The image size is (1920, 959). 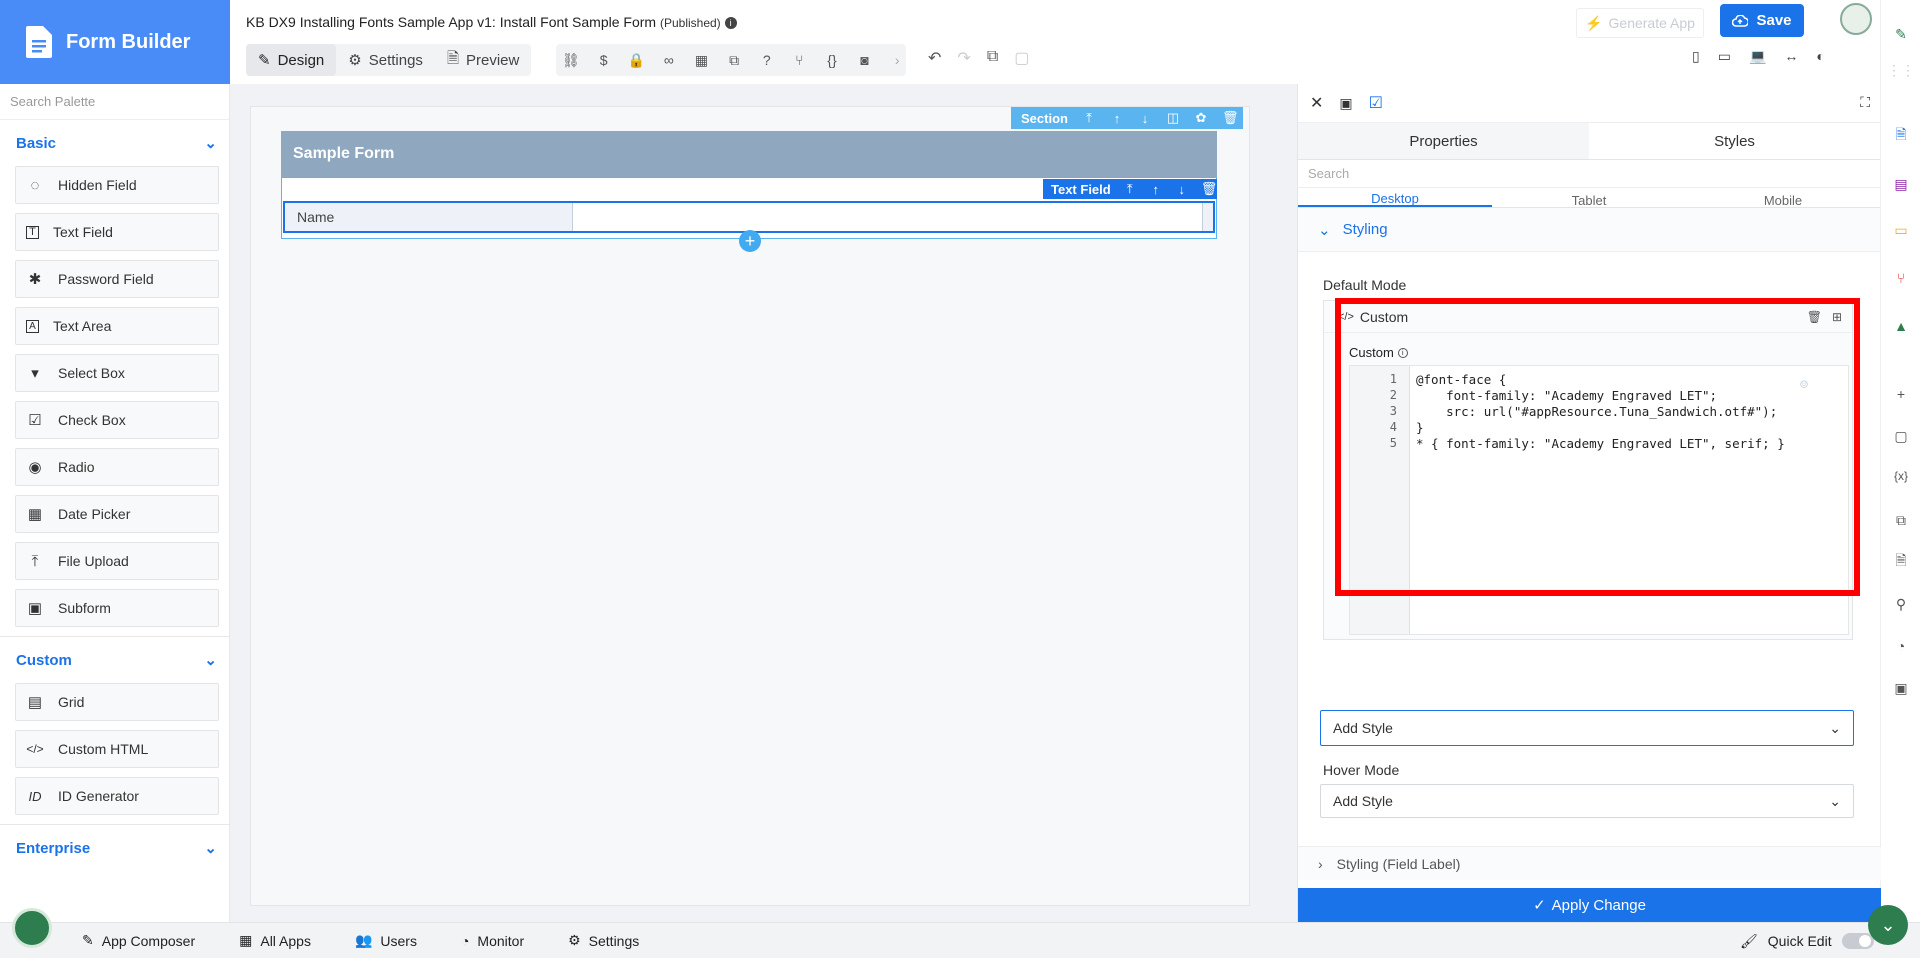 What do you see at coordinates (1395, 197) in the screenshot?
I see `tab-desktop: Desktop` at bounding box center [1395, 197].